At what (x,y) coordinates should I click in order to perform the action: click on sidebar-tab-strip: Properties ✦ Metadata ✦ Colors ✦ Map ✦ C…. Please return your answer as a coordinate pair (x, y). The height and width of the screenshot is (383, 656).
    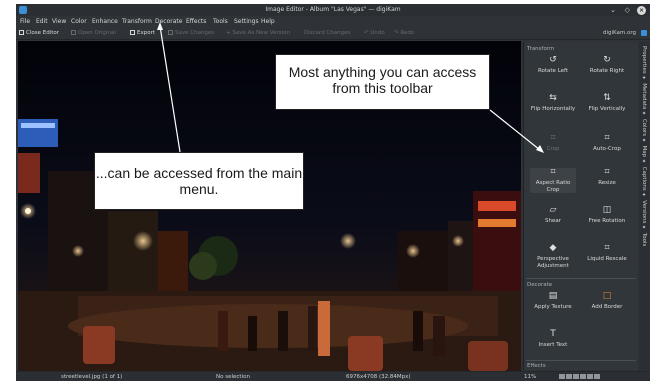
    Looking at the image, I should click on (644, 206).